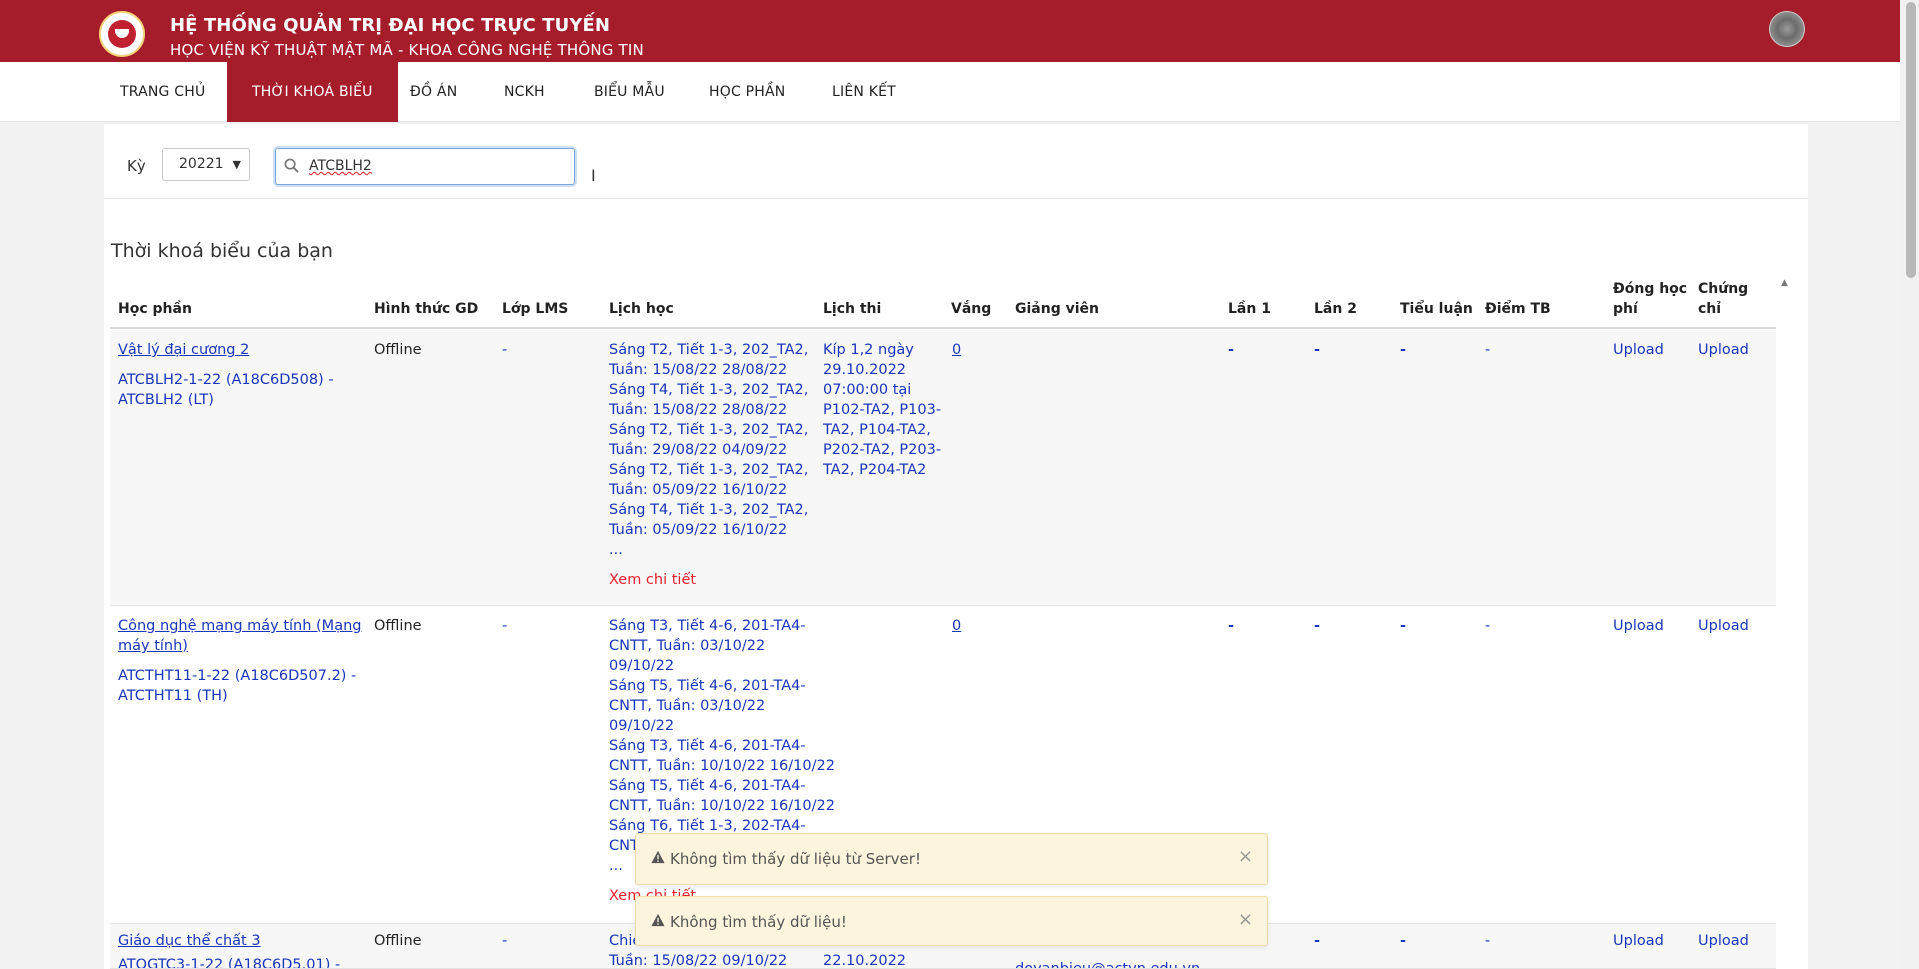 This screenshot has height=969, width=1919. What do you see at coordinates (1518, 309) in the screenshot?
I see `col-diem-tb: Điểm TB` at bounding box center [1518, 309].